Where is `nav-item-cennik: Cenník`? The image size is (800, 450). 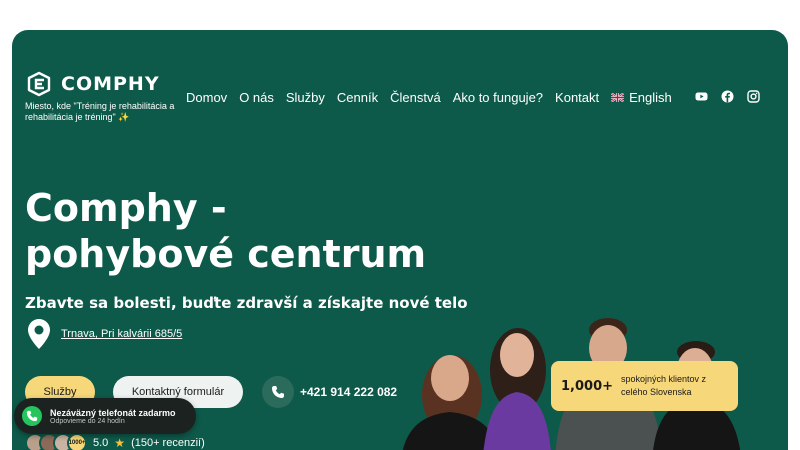 nav-item-cennik: Cenník is located at coordinates (357, 97).